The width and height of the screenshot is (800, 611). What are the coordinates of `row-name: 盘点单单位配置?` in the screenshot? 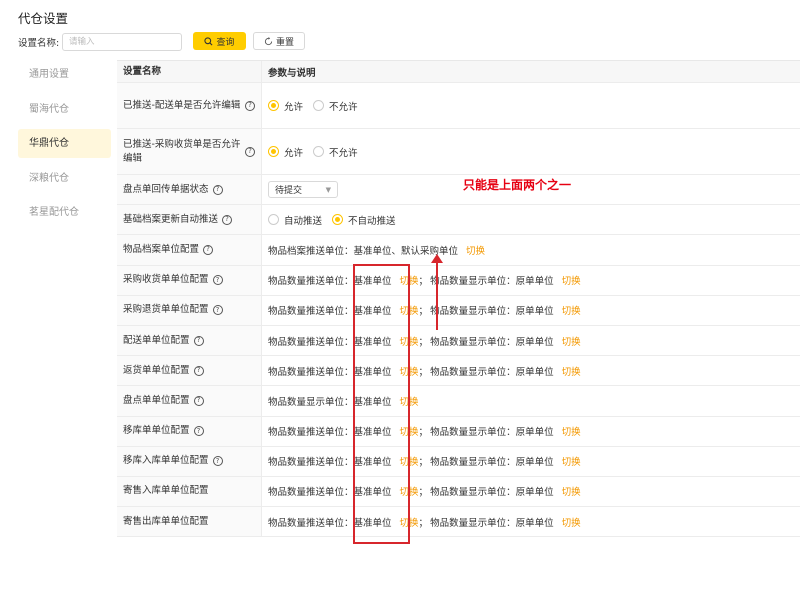 It's located at (189, 401).